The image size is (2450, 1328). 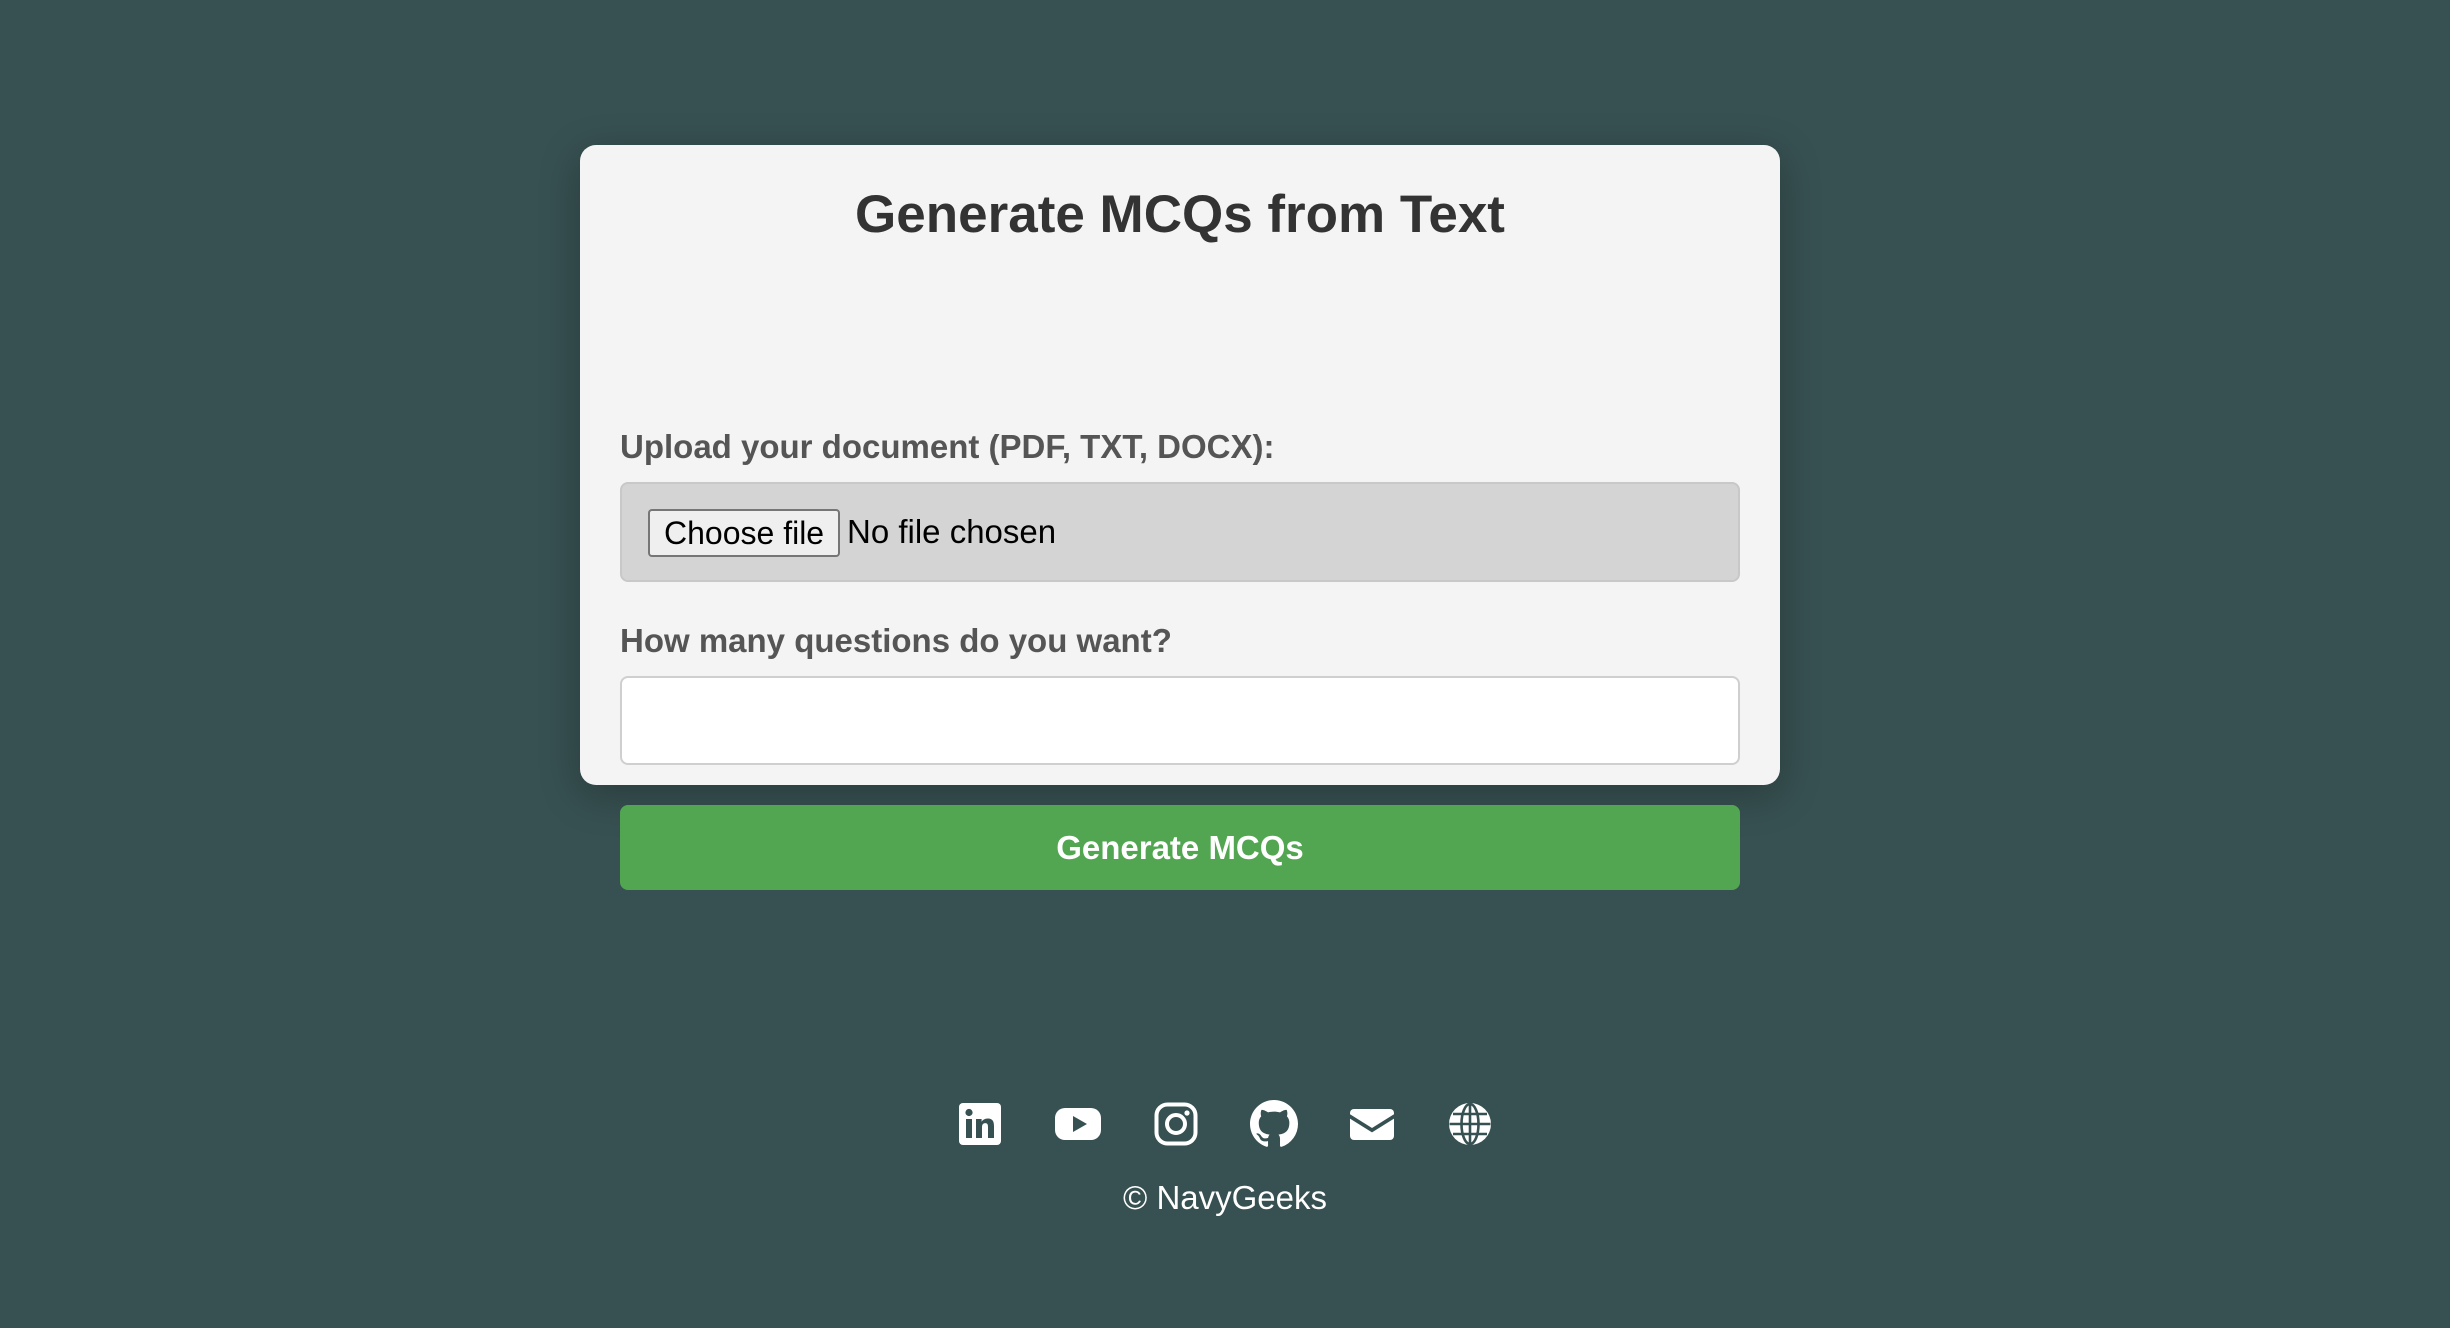 What do you see at coordinates (1176, 1124) in the screenshot?
I see `instagram-icon` at bounding box center [1176, 1124].